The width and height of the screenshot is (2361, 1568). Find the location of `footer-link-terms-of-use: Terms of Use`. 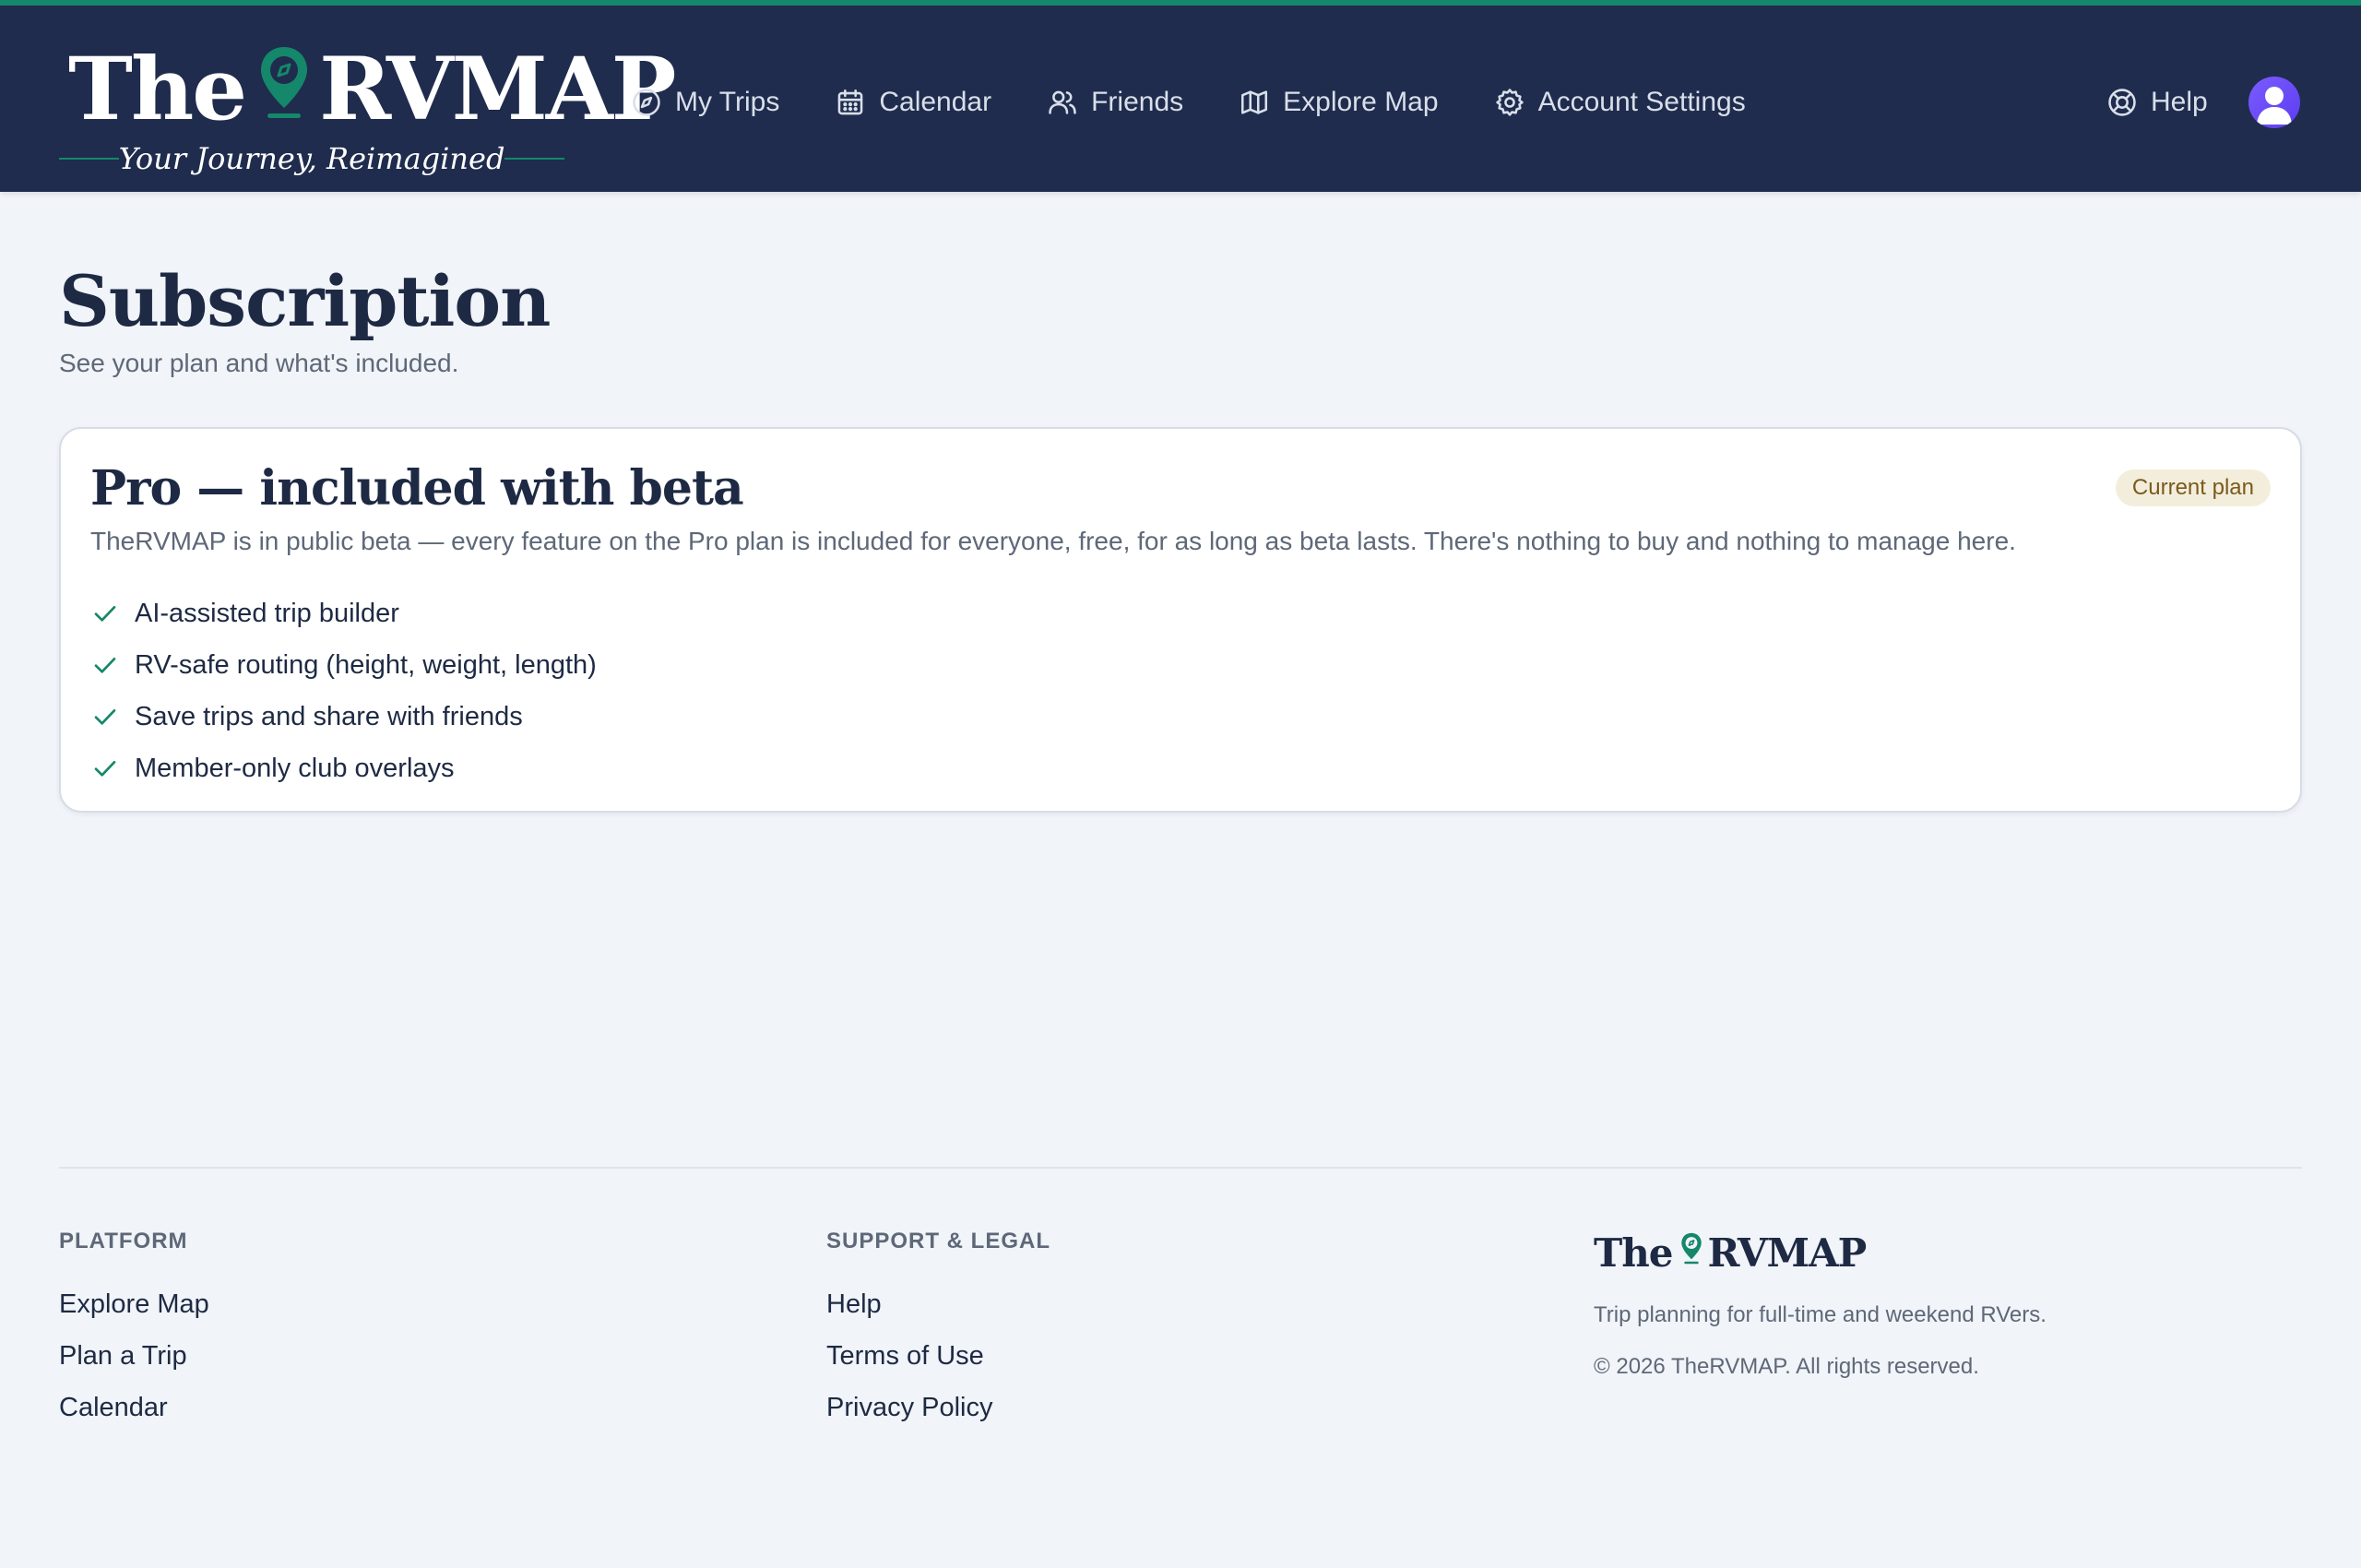

footer-link-terms-of-use: Terms of Use is located at coordinates (938, 1356).